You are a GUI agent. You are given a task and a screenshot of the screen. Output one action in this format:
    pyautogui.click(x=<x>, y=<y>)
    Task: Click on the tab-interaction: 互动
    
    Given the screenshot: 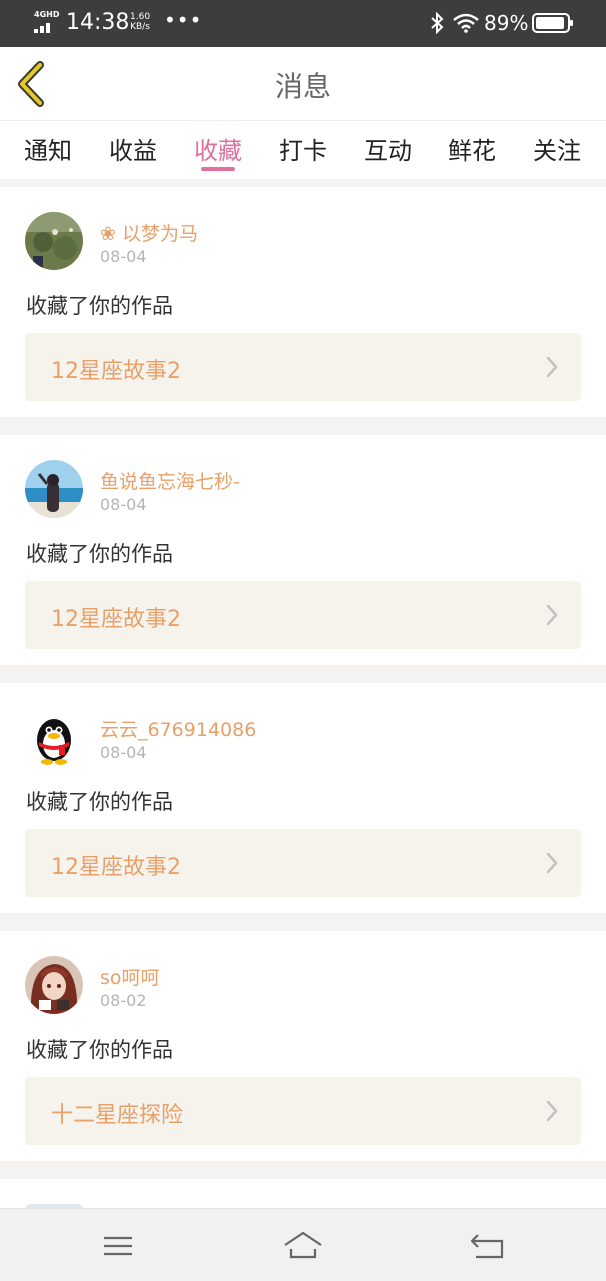 What is the action you would take?
    pyautogui.click(x=388, y=148)
    